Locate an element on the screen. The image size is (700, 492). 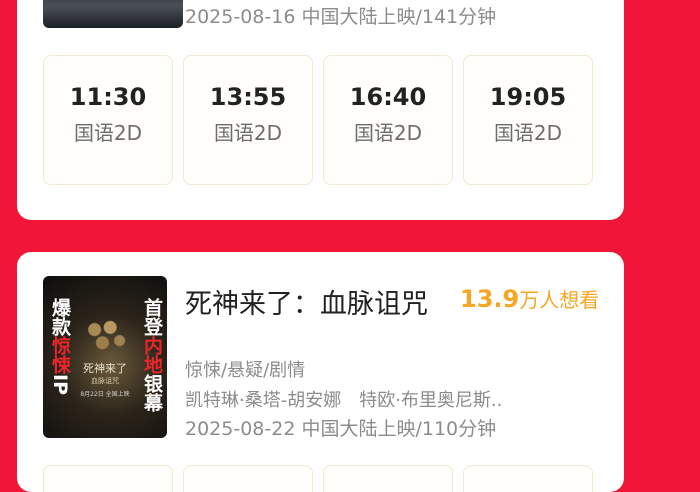
poster-title: 死神来了 is located at coordinates (105, 368).